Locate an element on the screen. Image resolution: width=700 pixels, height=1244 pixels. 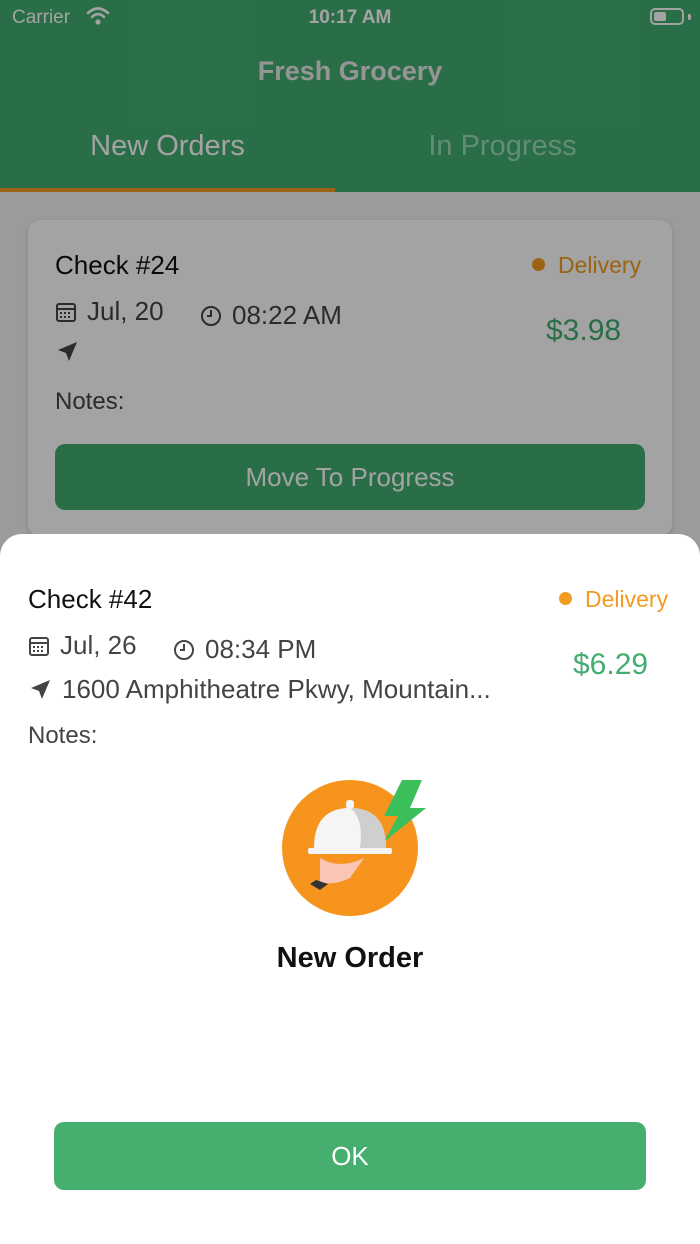
sheet-order-date: Jul, 26 is located at coordinates (82, 645).